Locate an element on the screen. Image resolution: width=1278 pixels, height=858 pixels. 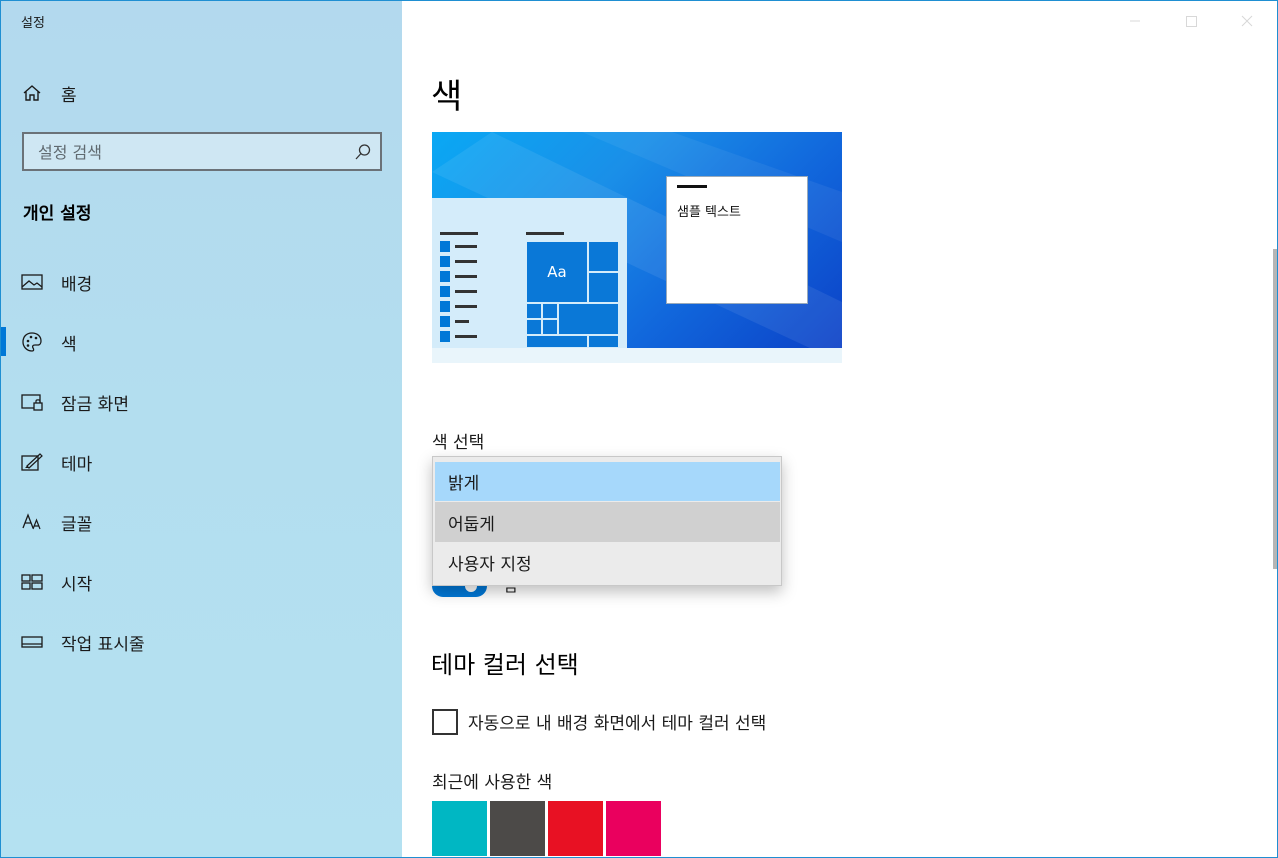
close-button is located at coordinates (1247, 21).